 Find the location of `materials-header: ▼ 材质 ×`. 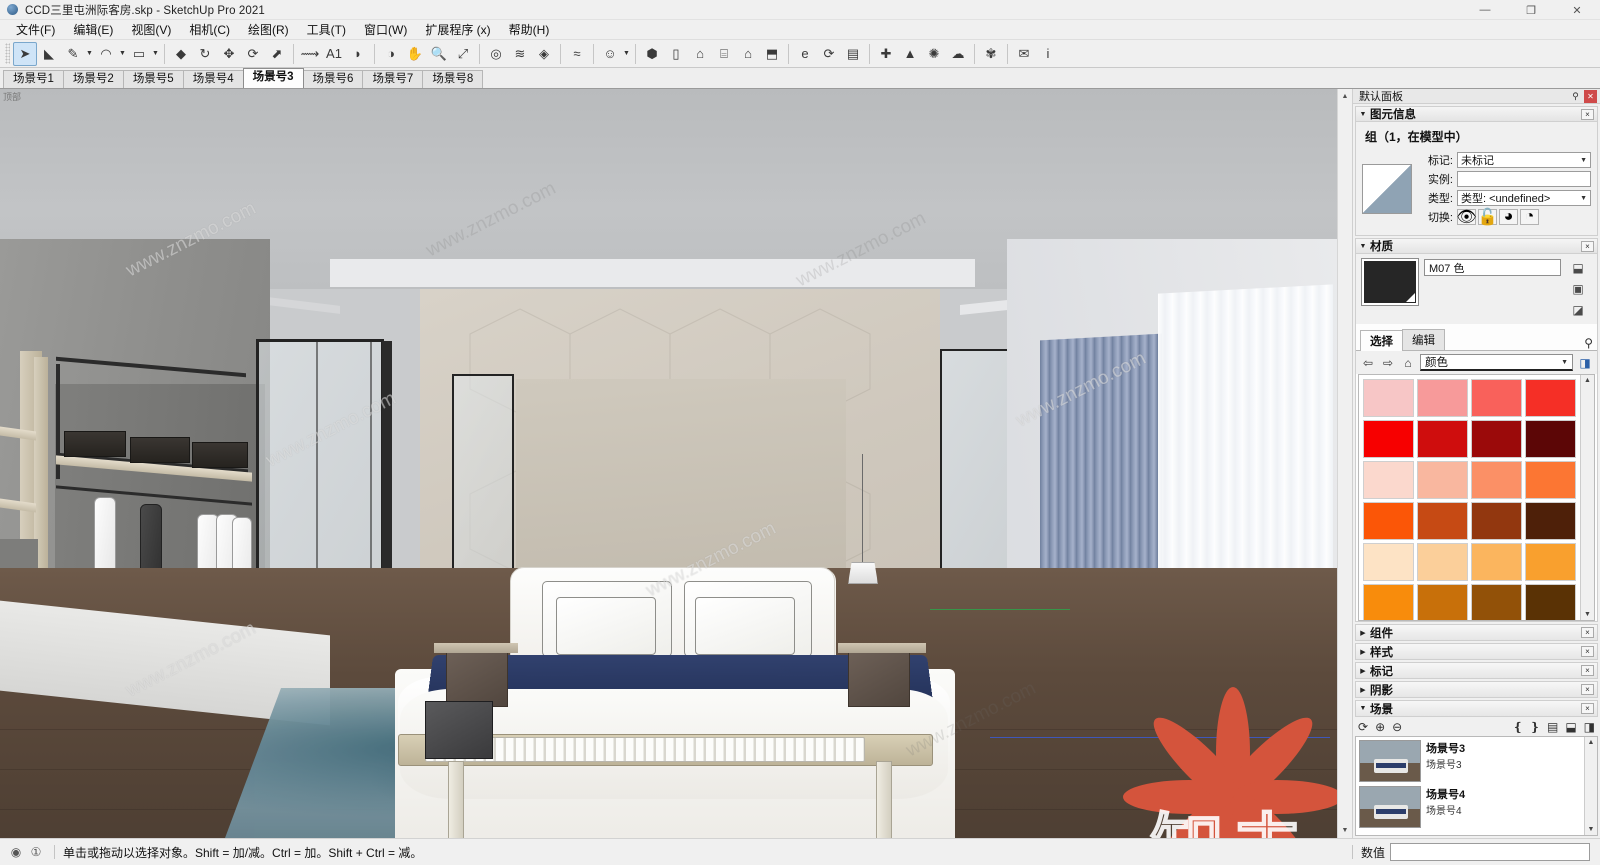

materials-header: ▼ 材质 × is located at coordinates (1476, 246).